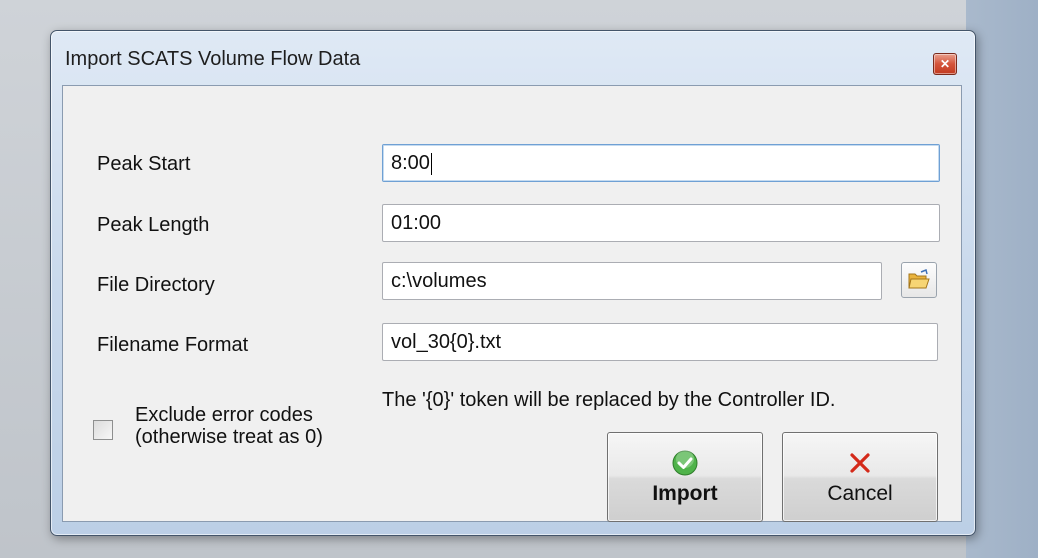 The image size is (1038, 558). What do you see at coordinates (103, 430) in the screenshot?
I see `exclude-errors-checkbox` at bounding box center [103, 430].